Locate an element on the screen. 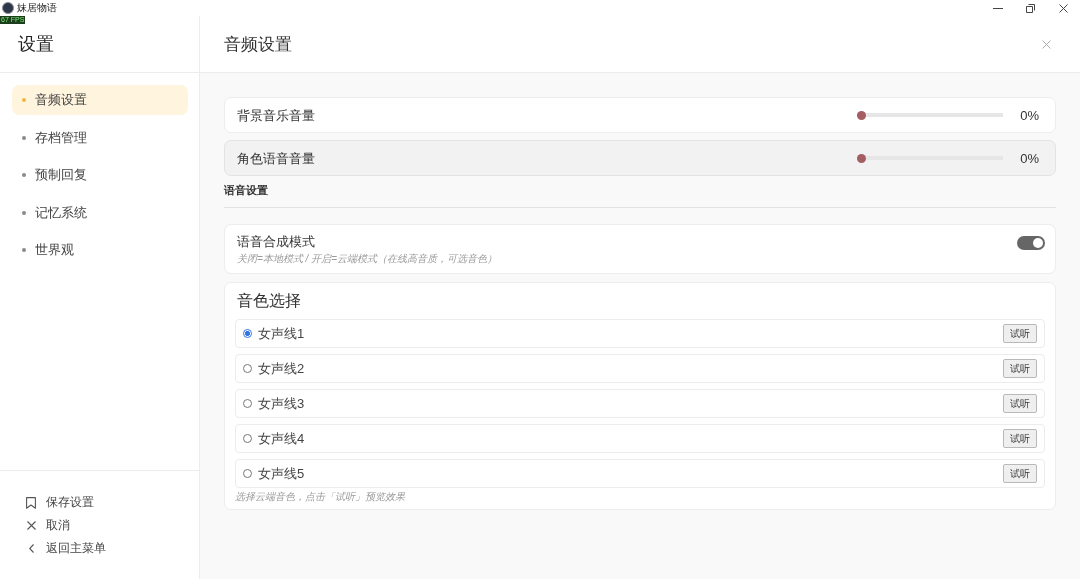 This screenshot has height=579, width=1080. voice-label: 女声线5 is located at coordinates (282, 473).